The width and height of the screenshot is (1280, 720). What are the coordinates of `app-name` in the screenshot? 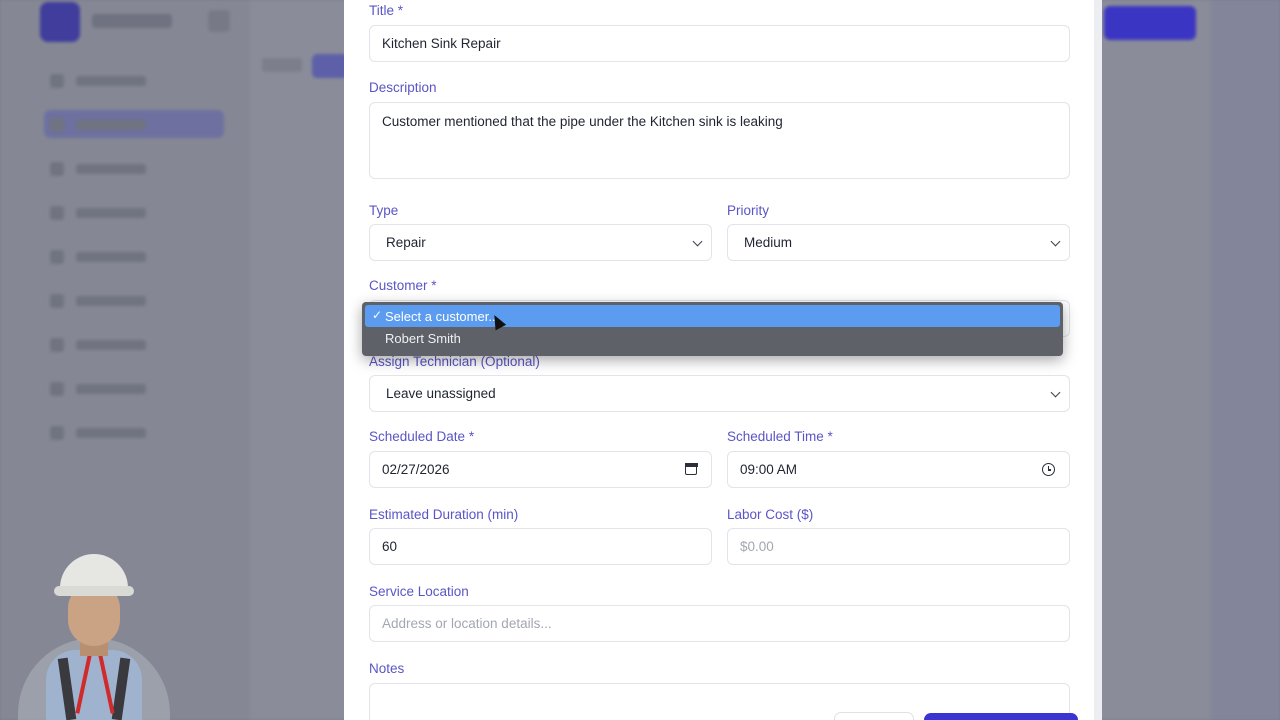 It's located at (132, 21).